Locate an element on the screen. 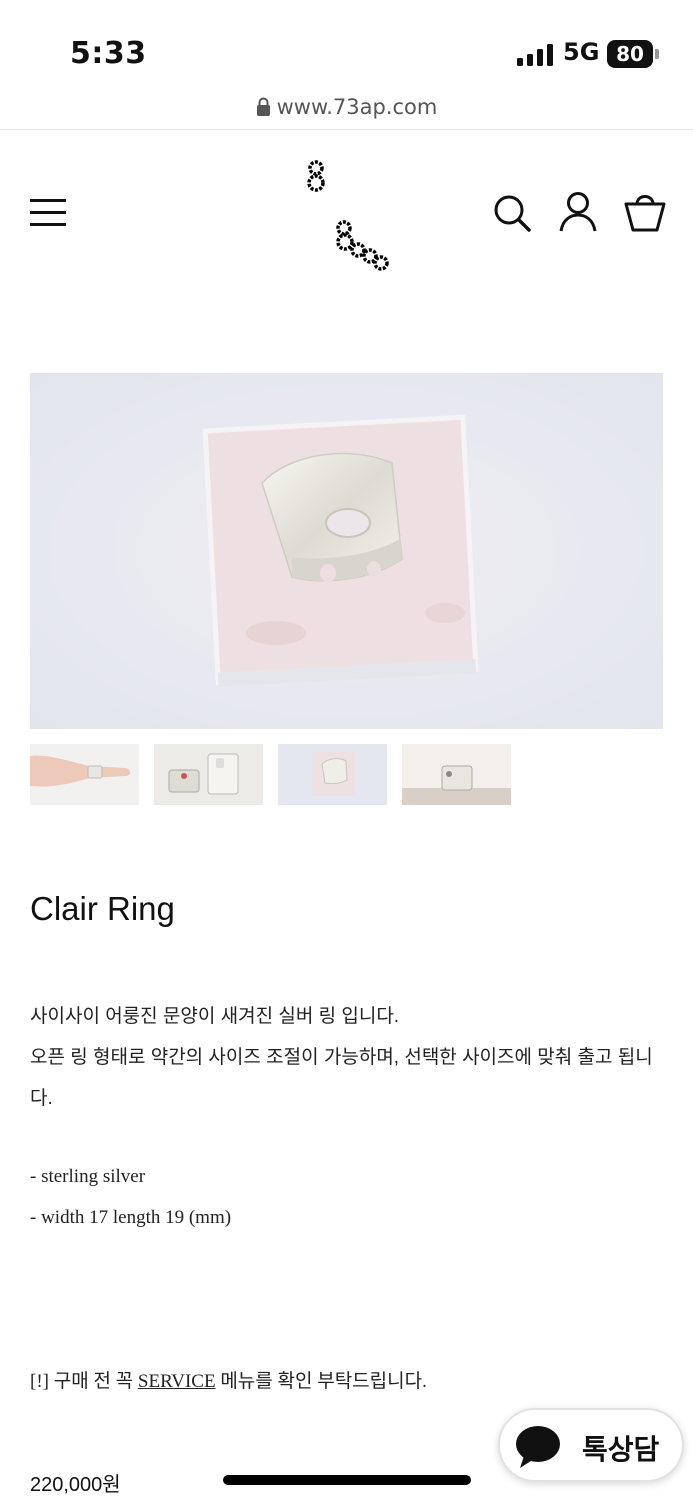 This screenshot has height=1500, width=693. description-line: 사이사이 어룽진 문양이 새겨진 실버 링 입니다. is located at coordinates (215, 1016).